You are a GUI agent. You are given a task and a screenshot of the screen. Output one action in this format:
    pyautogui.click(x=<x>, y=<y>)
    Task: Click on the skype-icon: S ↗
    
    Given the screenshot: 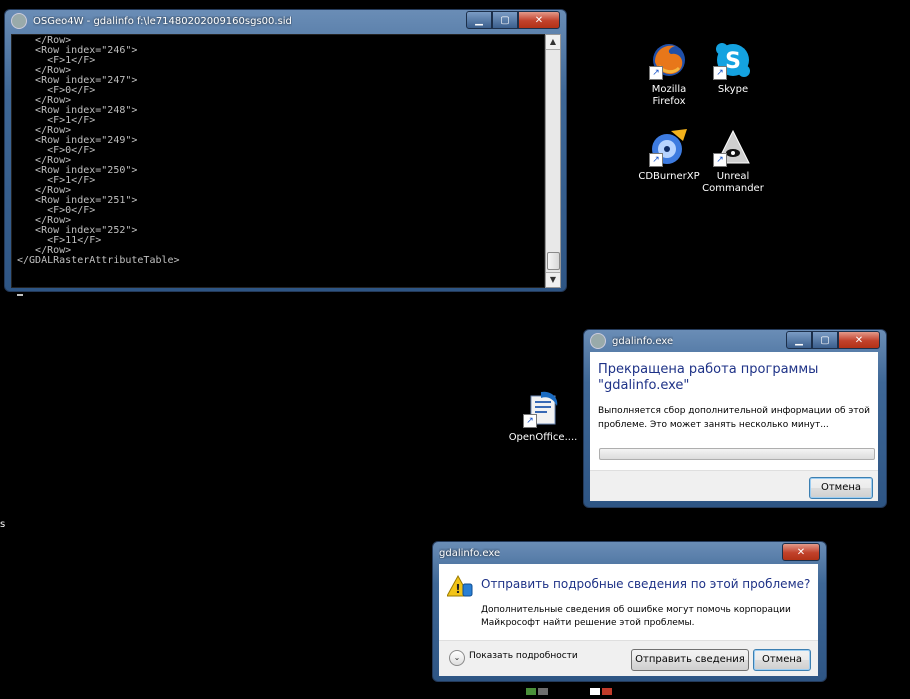 What is the action you would take?
    pyautogui.click(x=733, y=60)
    